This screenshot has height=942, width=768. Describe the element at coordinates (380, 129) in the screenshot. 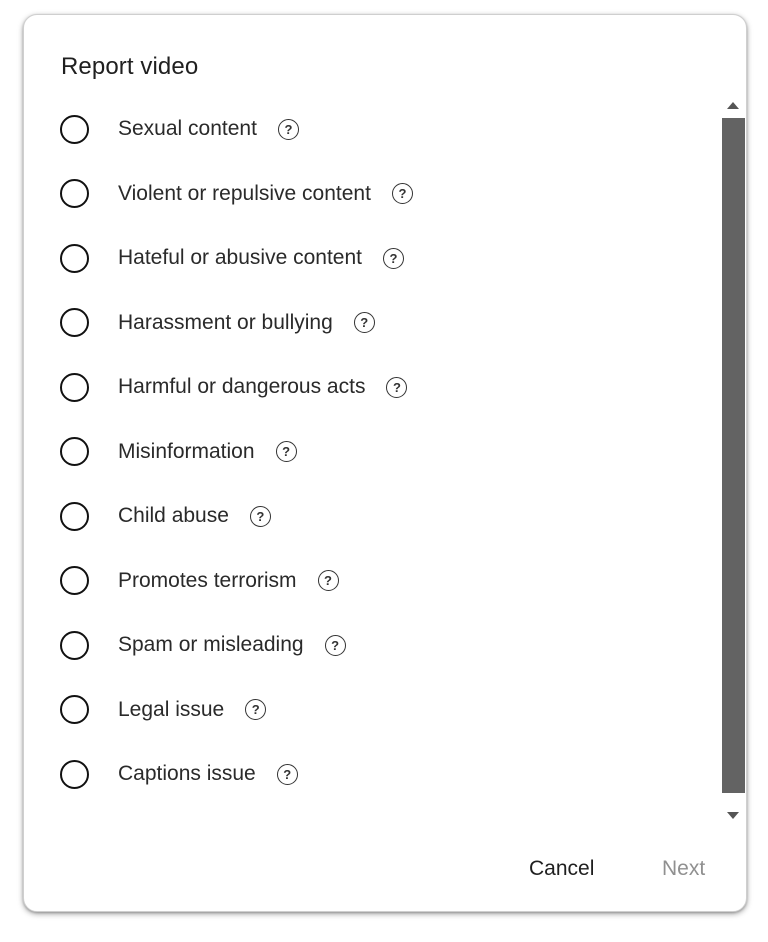

I see `option-sexual-content: Sexual content ?` at that location.